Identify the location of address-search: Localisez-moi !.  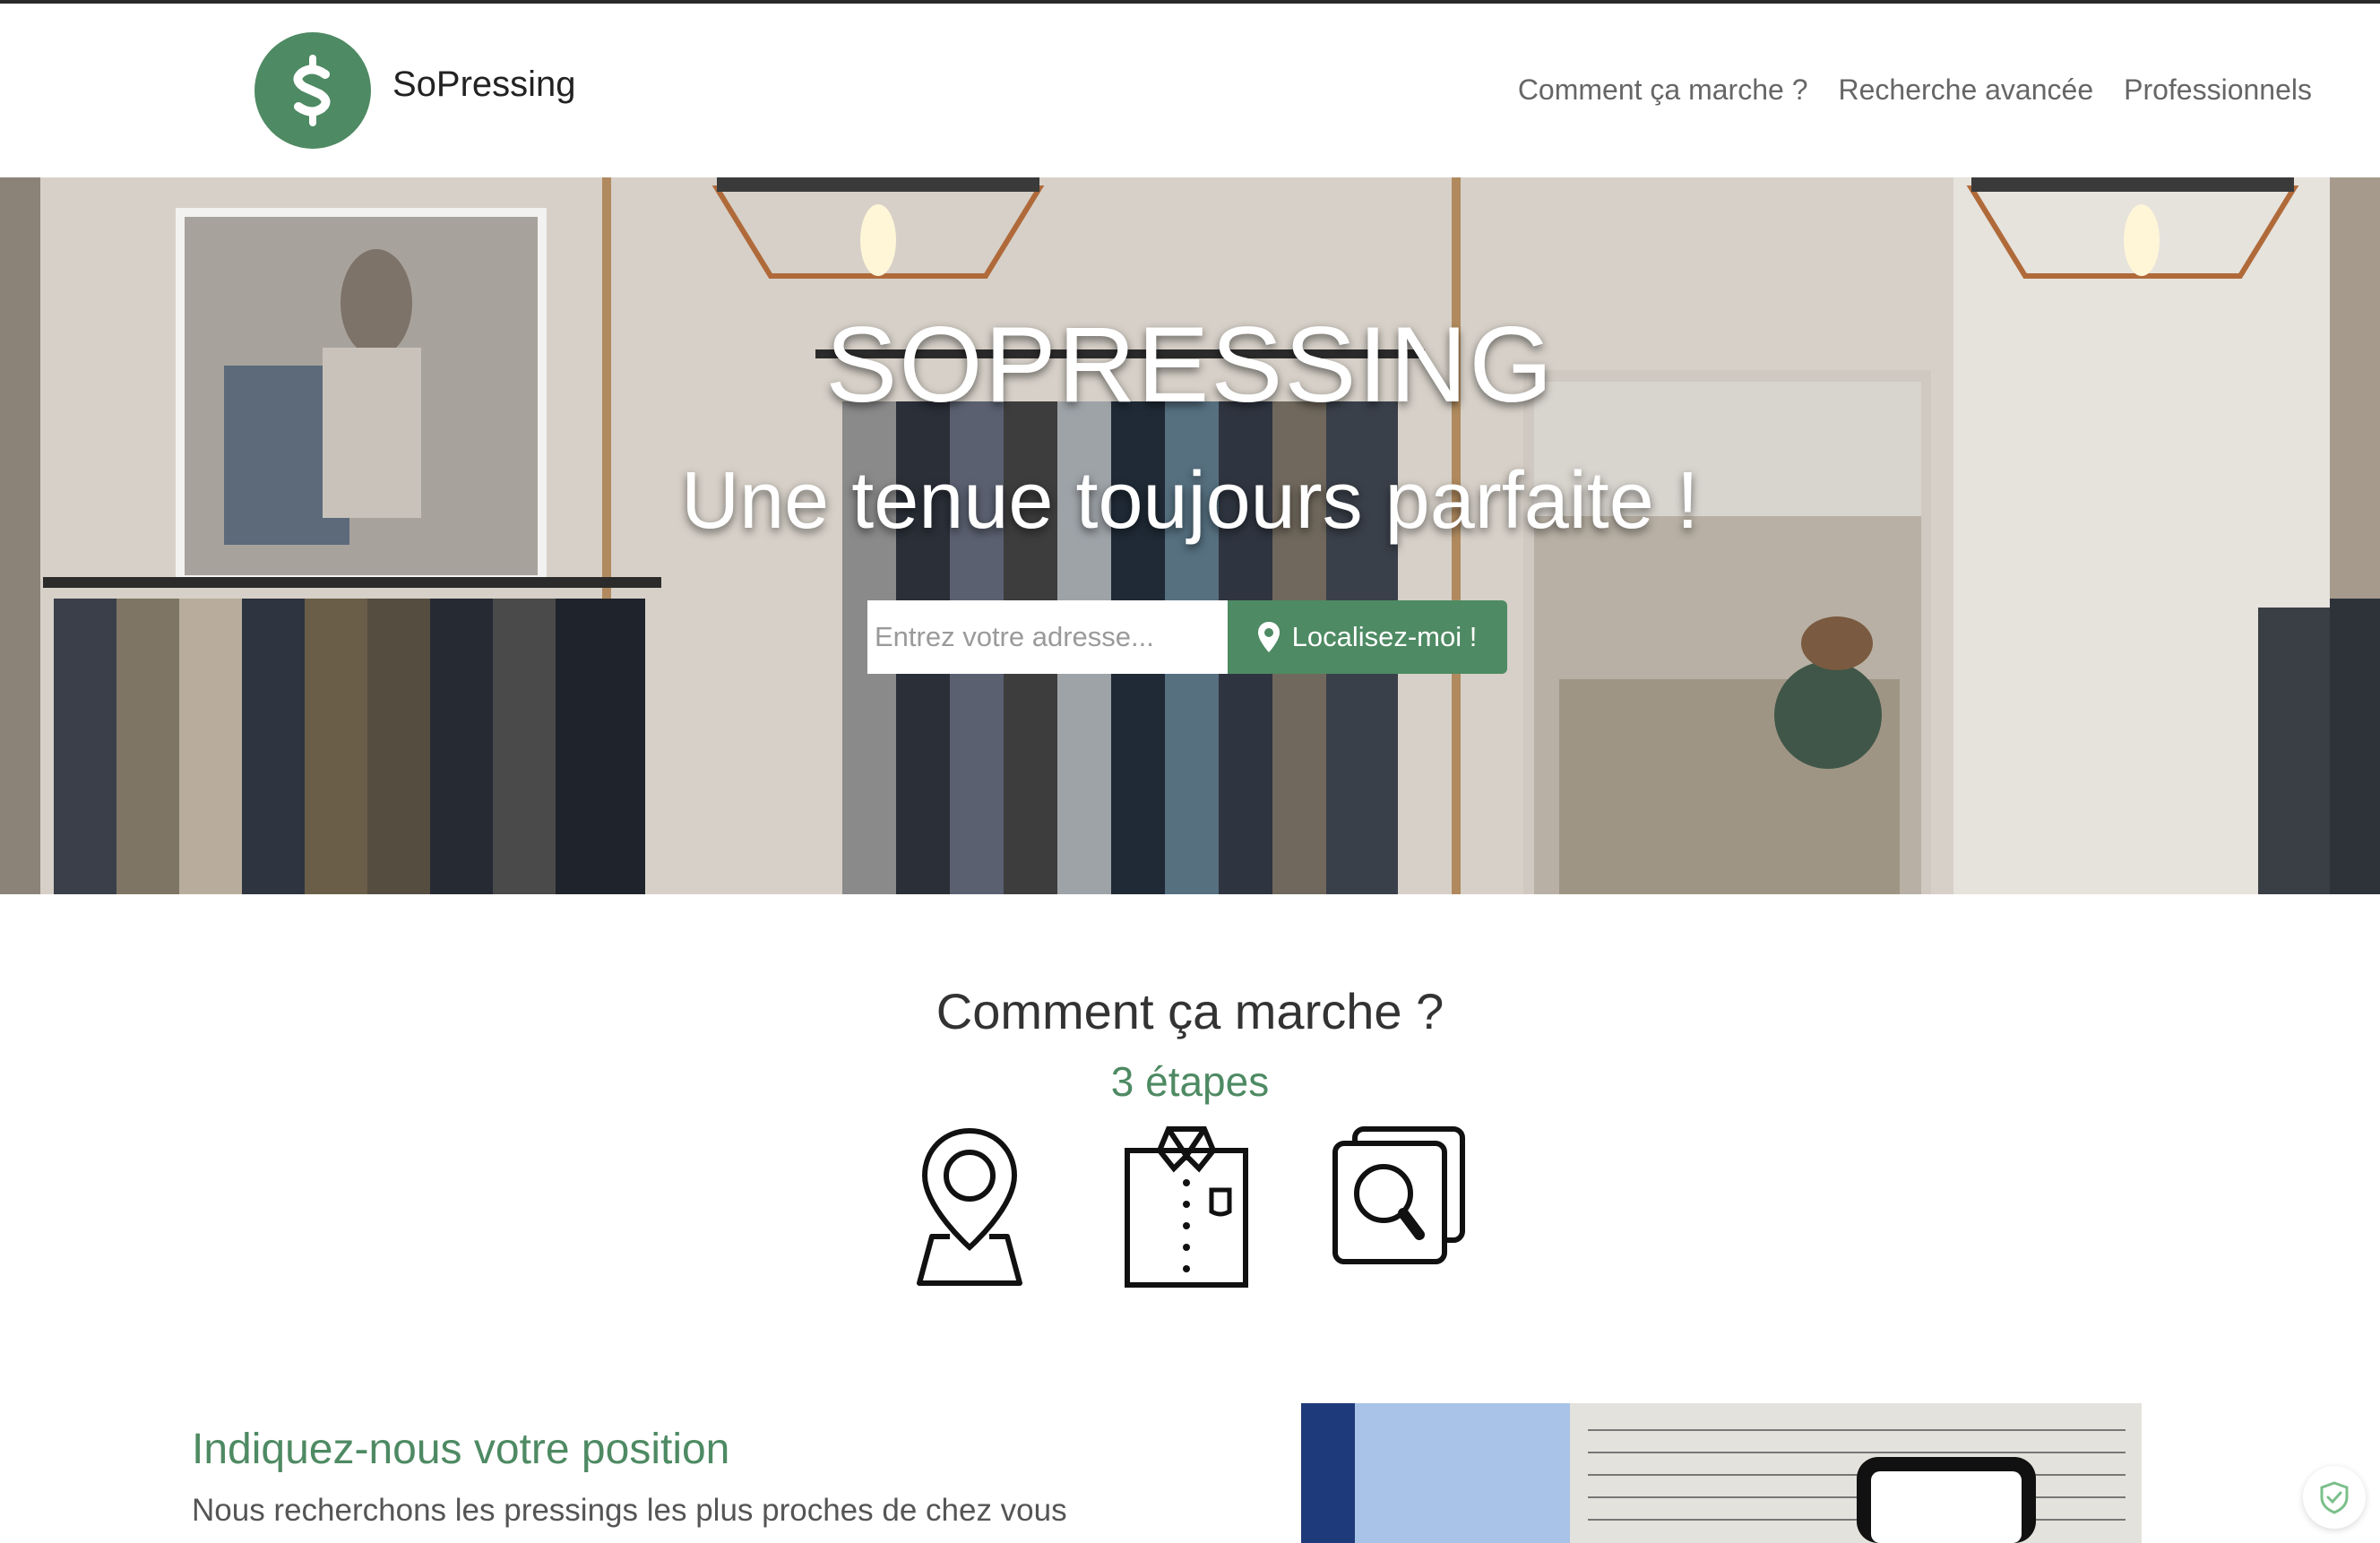
(1187, 637).